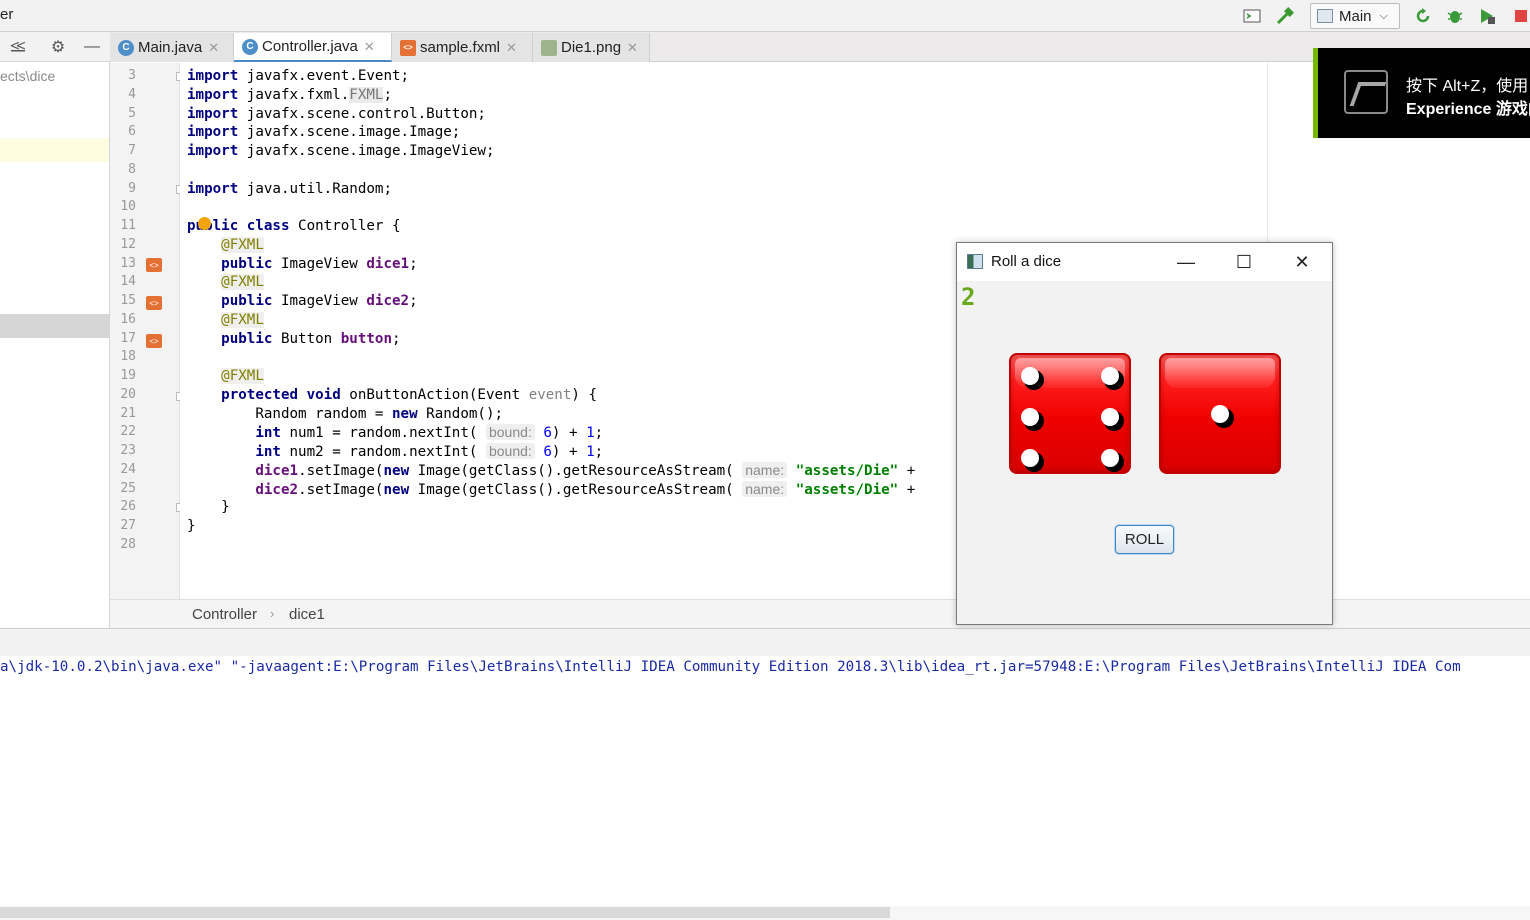 The image size is (1530, 920). I want to click on die-two-face-one, so click(1220, 413).